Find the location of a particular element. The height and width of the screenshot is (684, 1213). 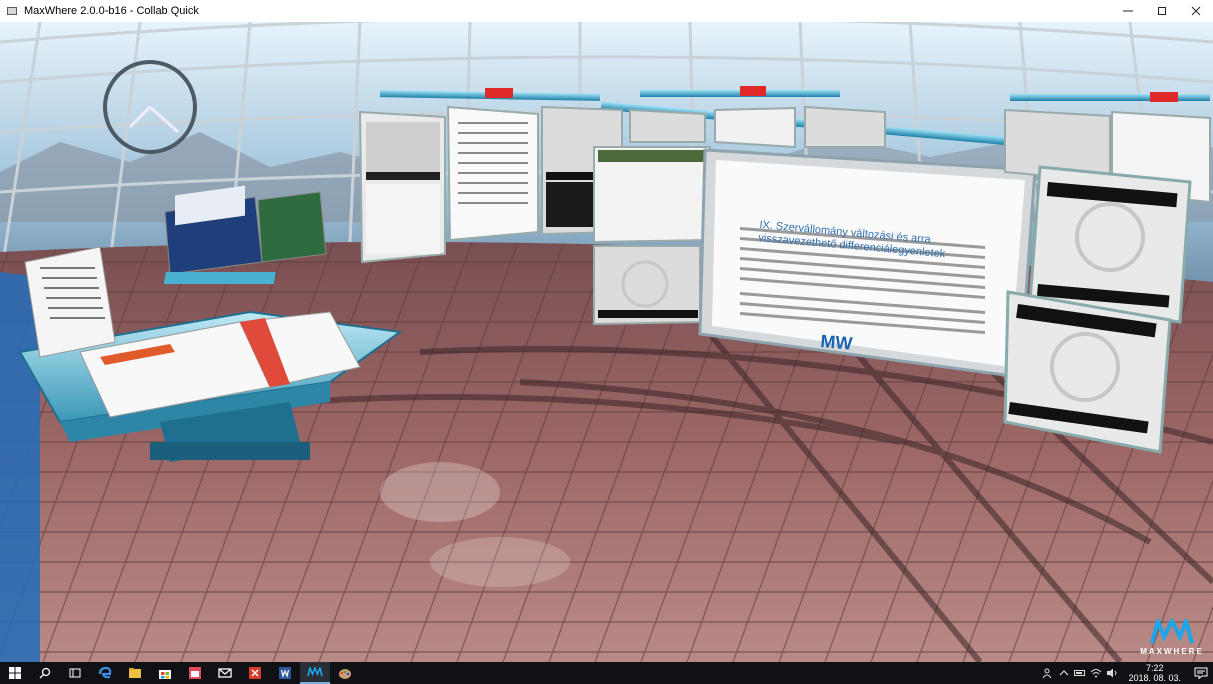

wifi-icon is located at coordinates (1096, 673).